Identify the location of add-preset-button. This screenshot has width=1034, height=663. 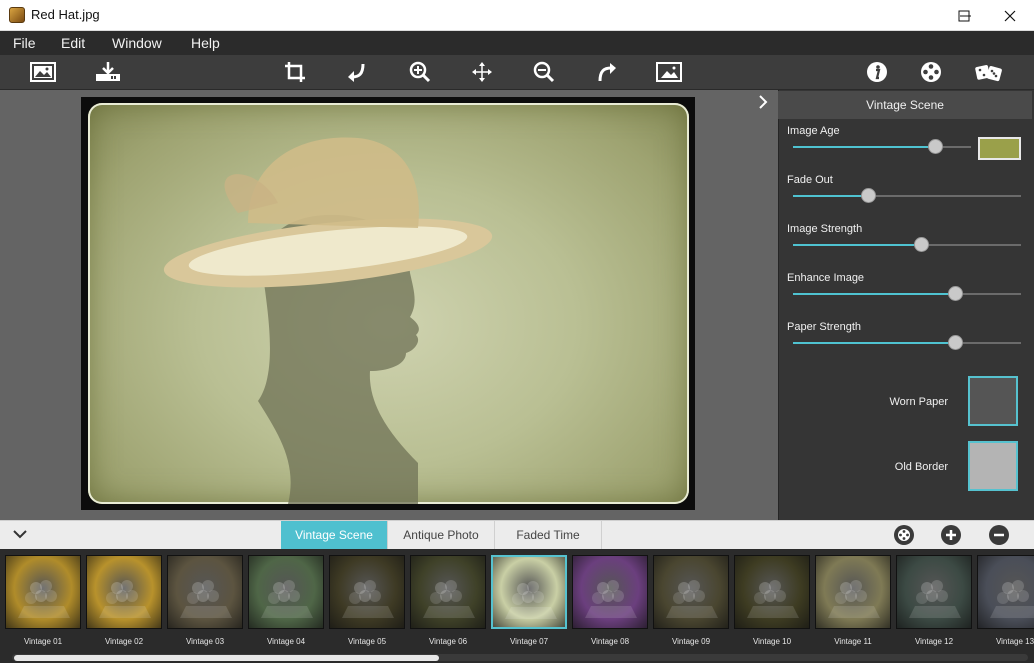
(951, 535).